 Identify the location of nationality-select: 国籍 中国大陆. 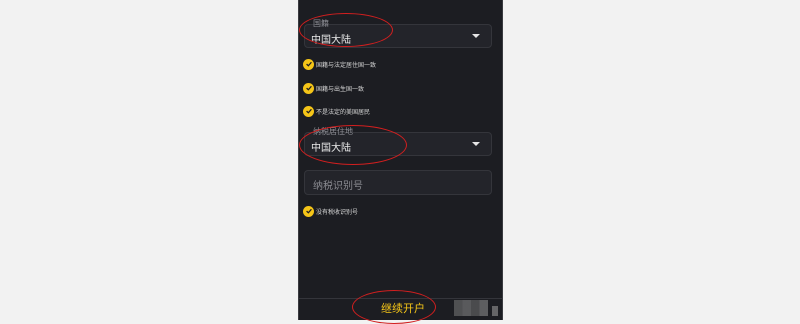
(398, 33).